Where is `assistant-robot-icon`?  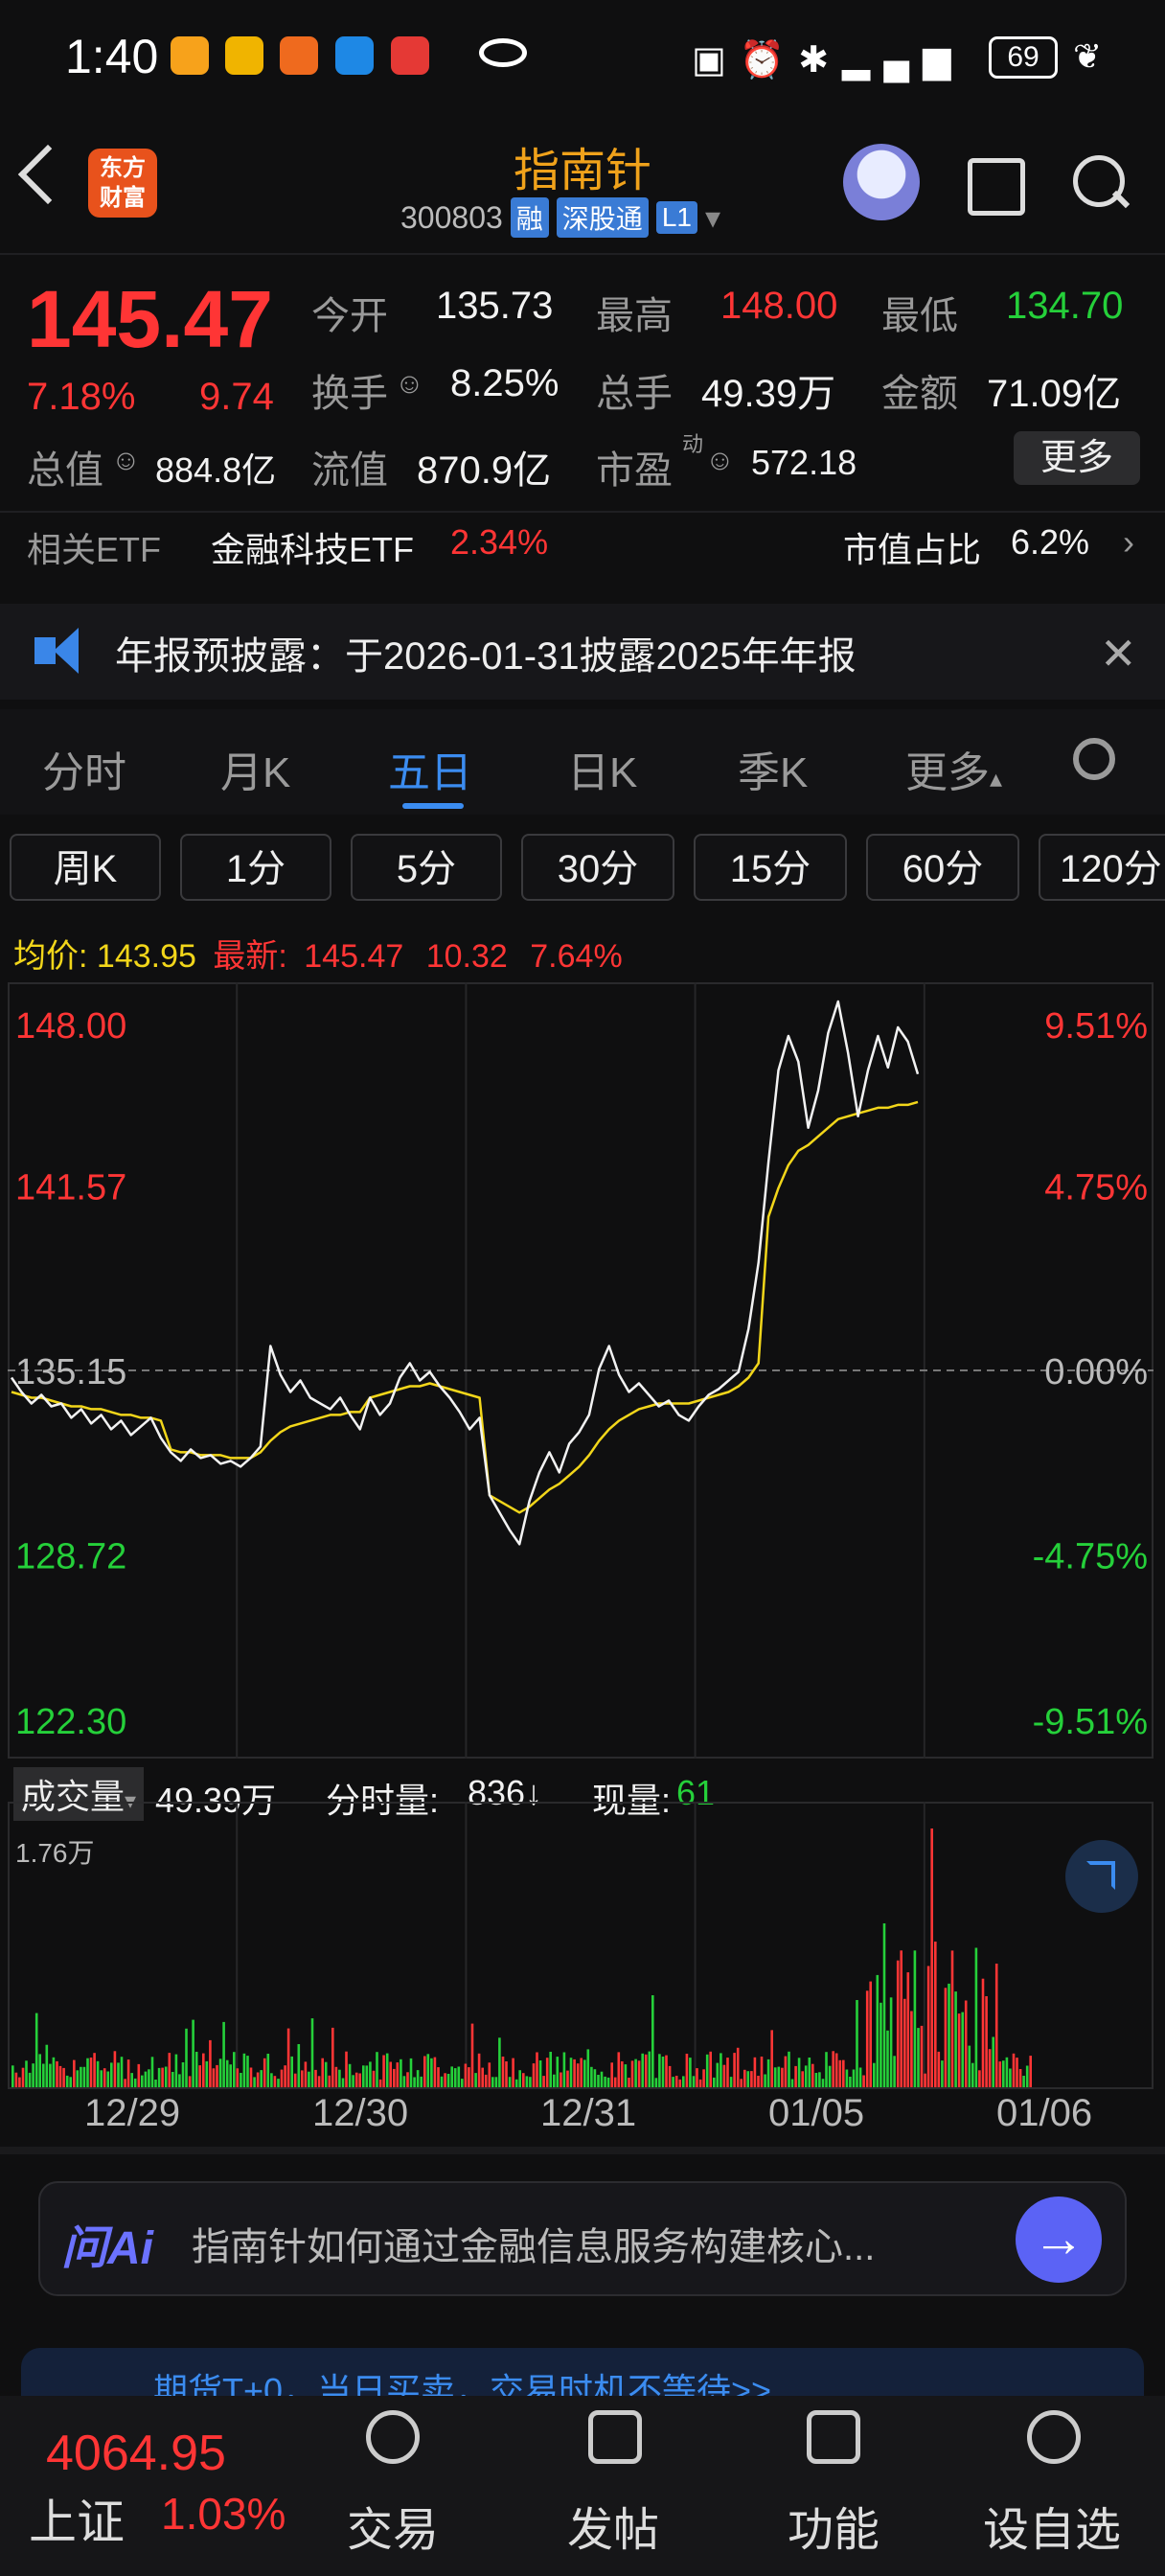
assistant-robot-icon is located at coordinates (881, 182).